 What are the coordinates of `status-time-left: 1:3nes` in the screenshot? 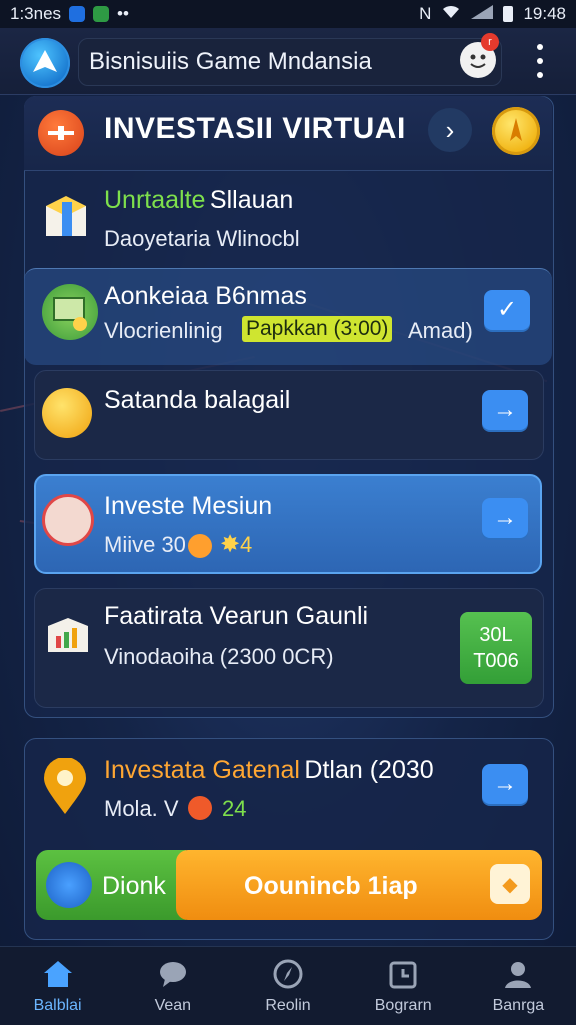 It's located at (36, 13).